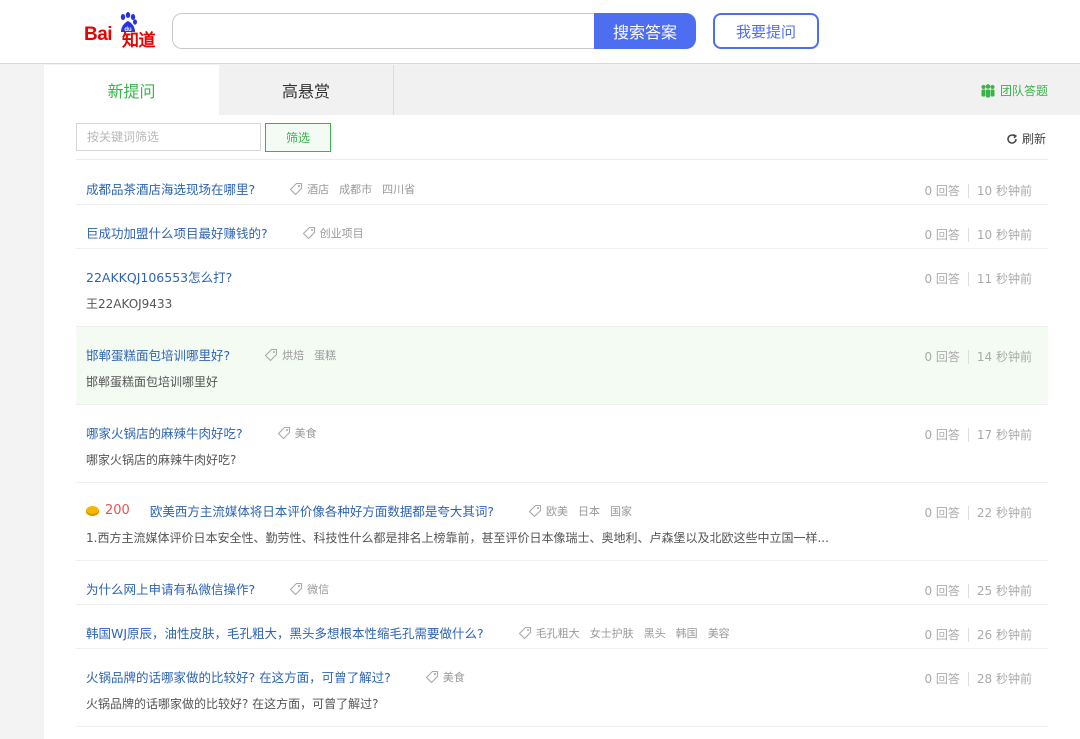 This screenshot has width=1080, height=739. I want to click on post-time: 22 秒钟前, so click(1004, 513).